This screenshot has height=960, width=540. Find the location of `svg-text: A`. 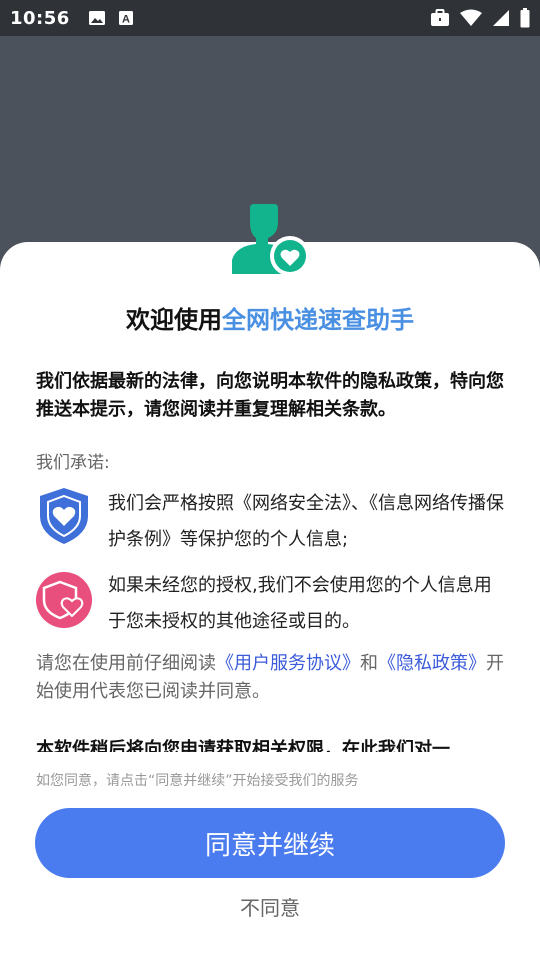

svg-text: A is located at coordinates (126, 20).